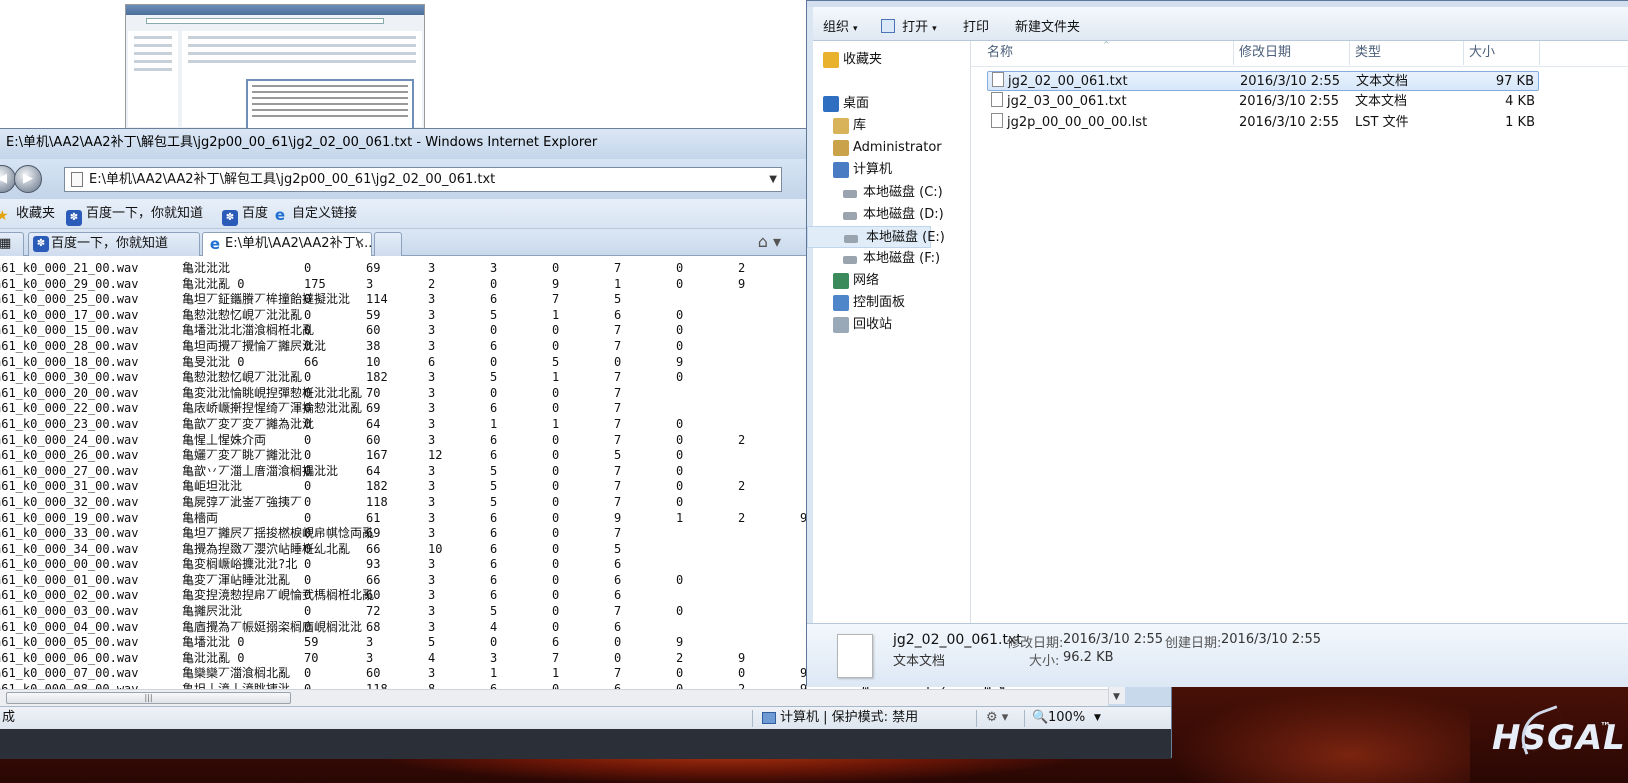 The image size is (1628, 783). Describe the element at coordinates (1066, 718) in the screenshot. I see `zoom-level: 100%` at that location.